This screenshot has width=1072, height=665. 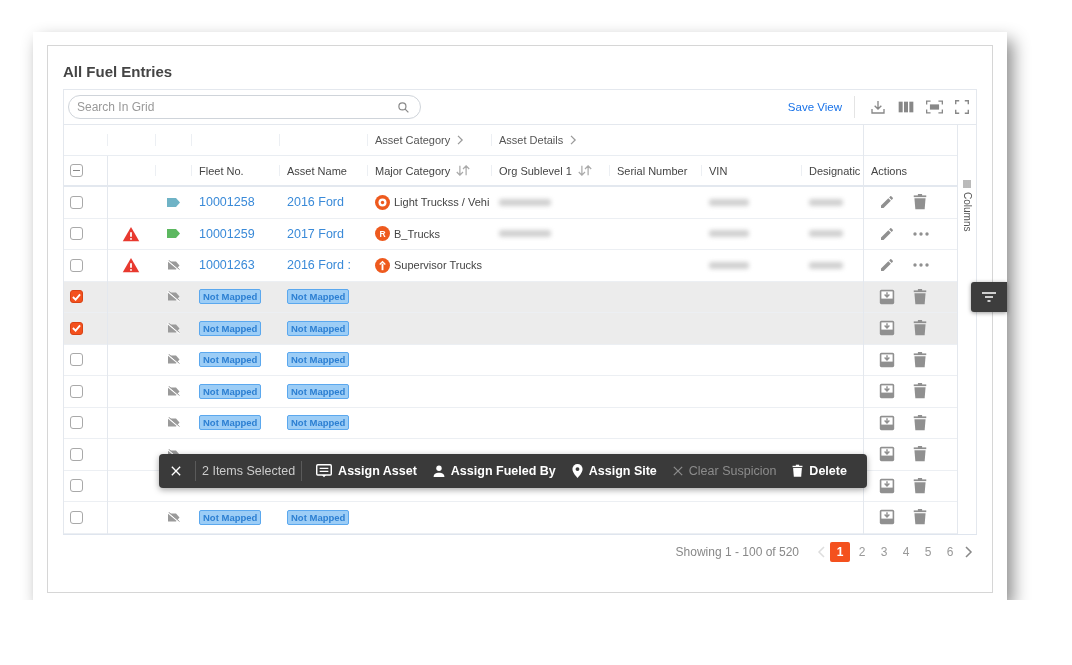 What do you see at coordinates (382, 234) in the screenshot?
I see `category-badge: R` at bounding box center [382, 234].